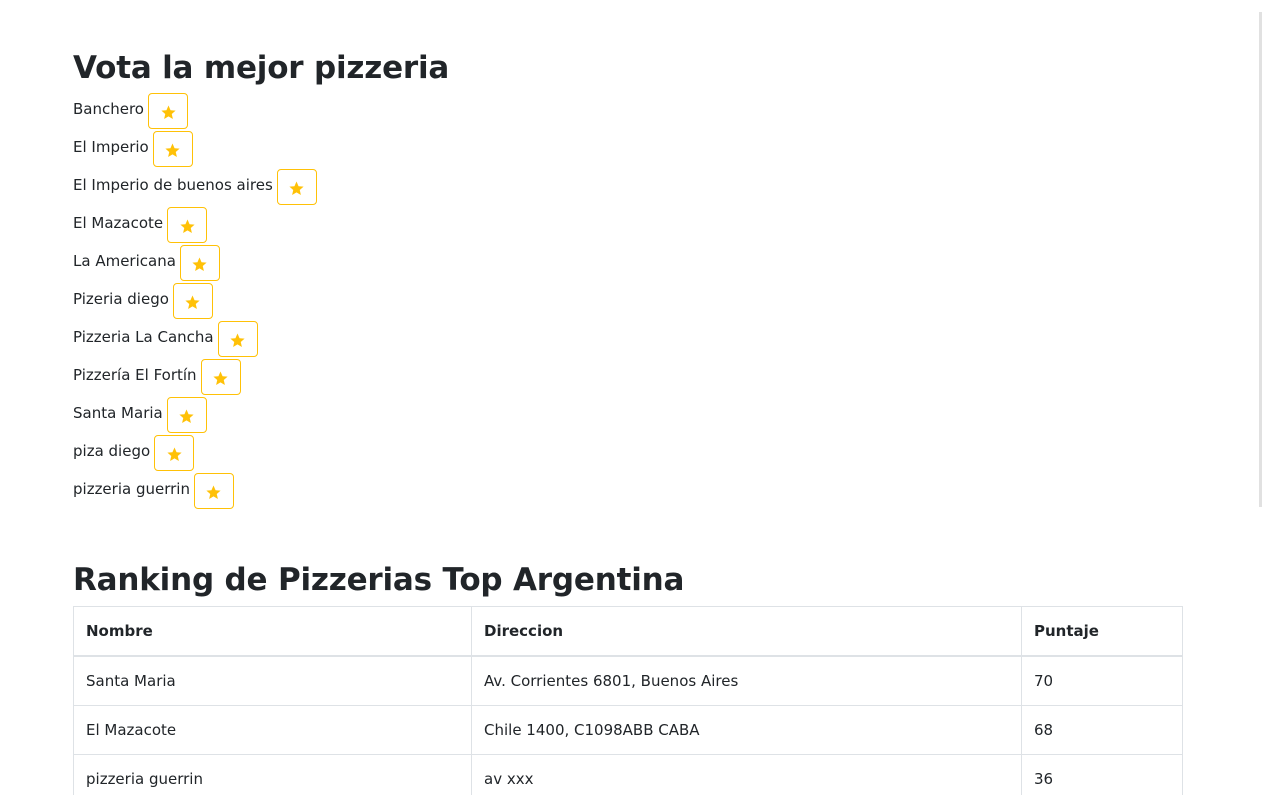  Describe the element at coordinates (746, 680) in the screenshot. I see `cell-address: Av. Corrientes 6801, Buenos Aires` at that location.